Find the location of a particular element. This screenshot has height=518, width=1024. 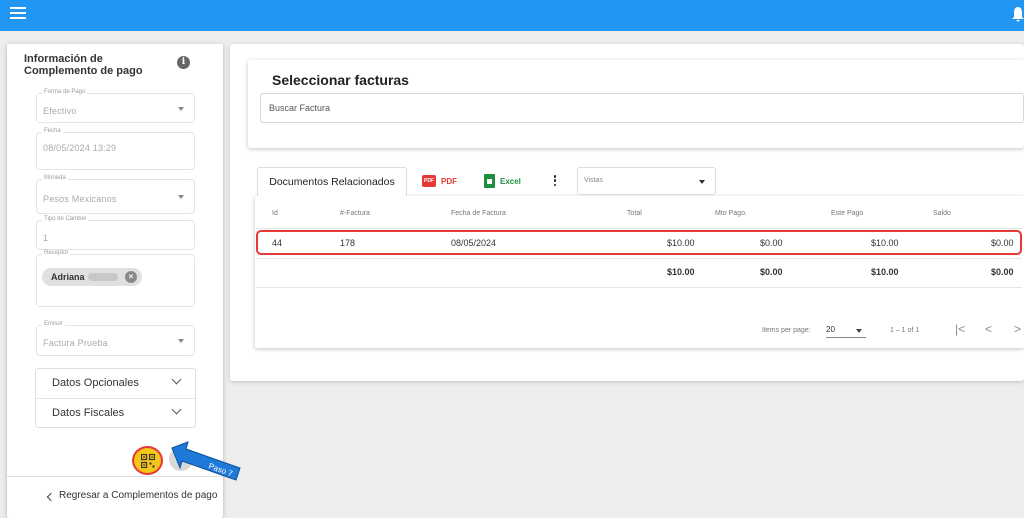

receptor-field: Receptor Adriana × is located at coordinates (115, 278).